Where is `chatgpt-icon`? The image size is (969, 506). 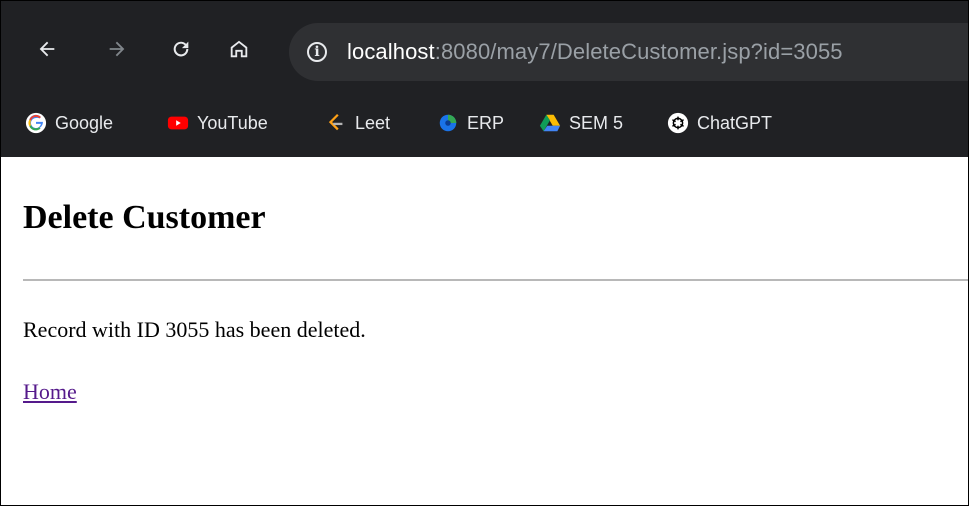 chatgpt-icon is located at coordinates (678, 123).